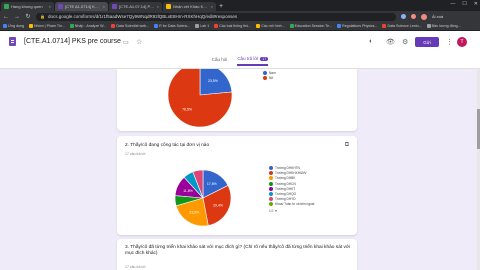 This screenshot has height=270, width=480. I want to click on pie-slice-label: 76,5%, so click(187, 109).